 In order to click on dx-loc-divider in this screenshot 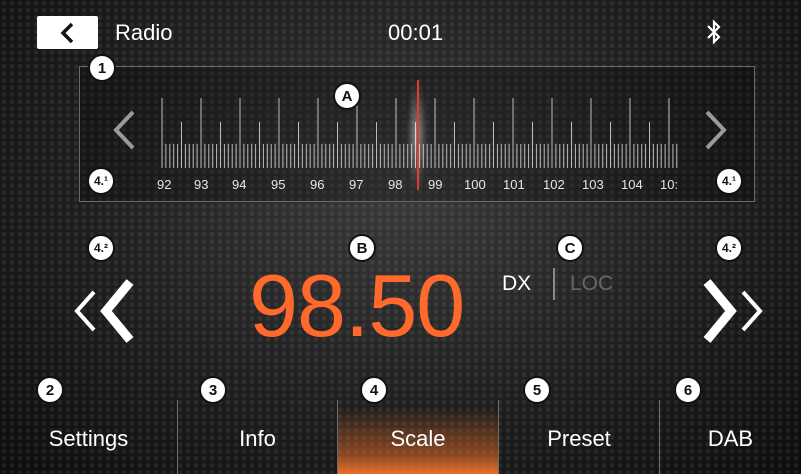, I will do `click(554, 284)`.